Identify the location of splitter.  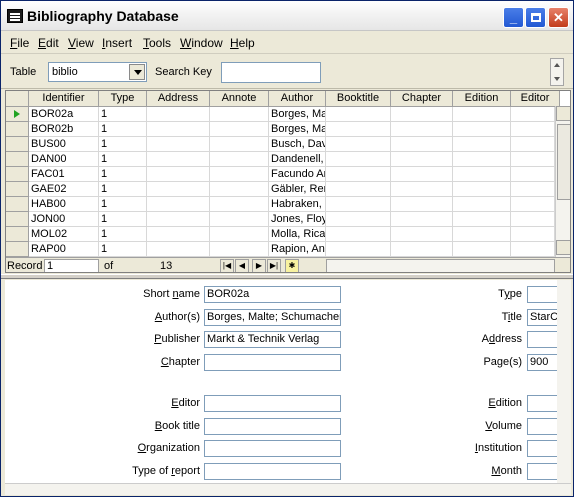
(287, 276).